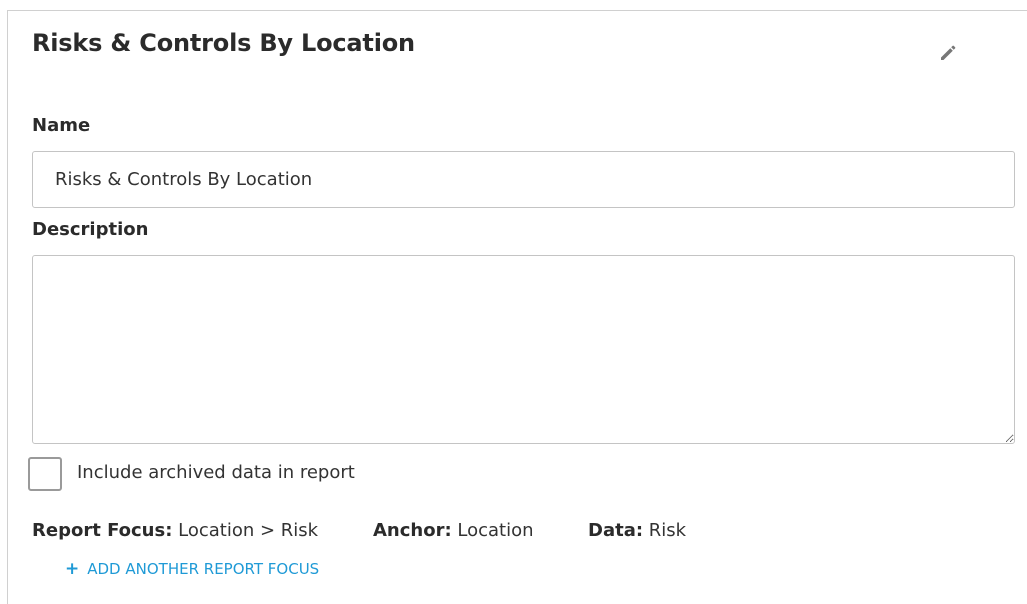  Describe the element at coordinates (412, 530) in the screenshot. I see `anchor-key: Anchor:` at that location.